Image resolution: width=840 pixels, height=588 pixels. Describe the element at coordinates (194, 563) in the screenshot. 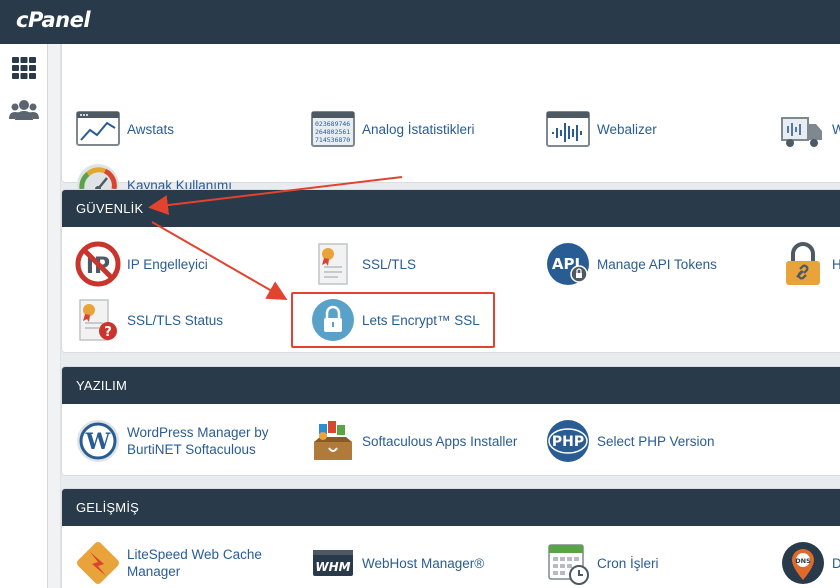

I see `litespeed-label: LiteSpeed Web Cache Manager` at that location.